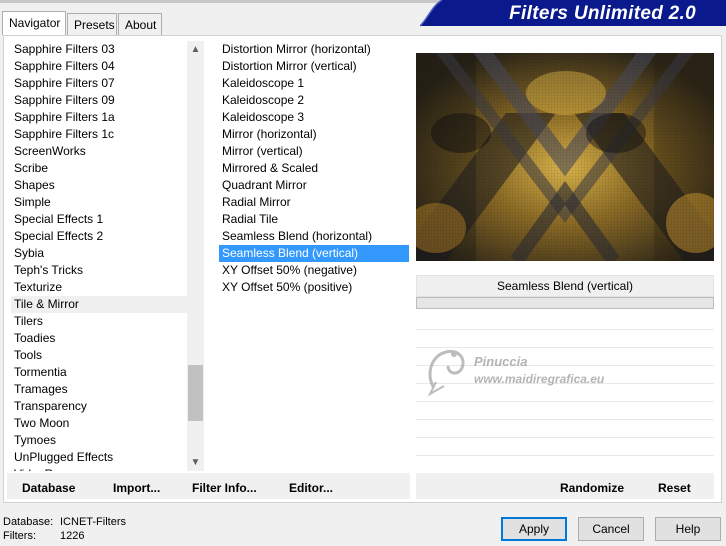 The height and width of the screenshot is (546, 726). I want to click on filter-list-item: Seamless Blend (vertical), so click(314, 253).